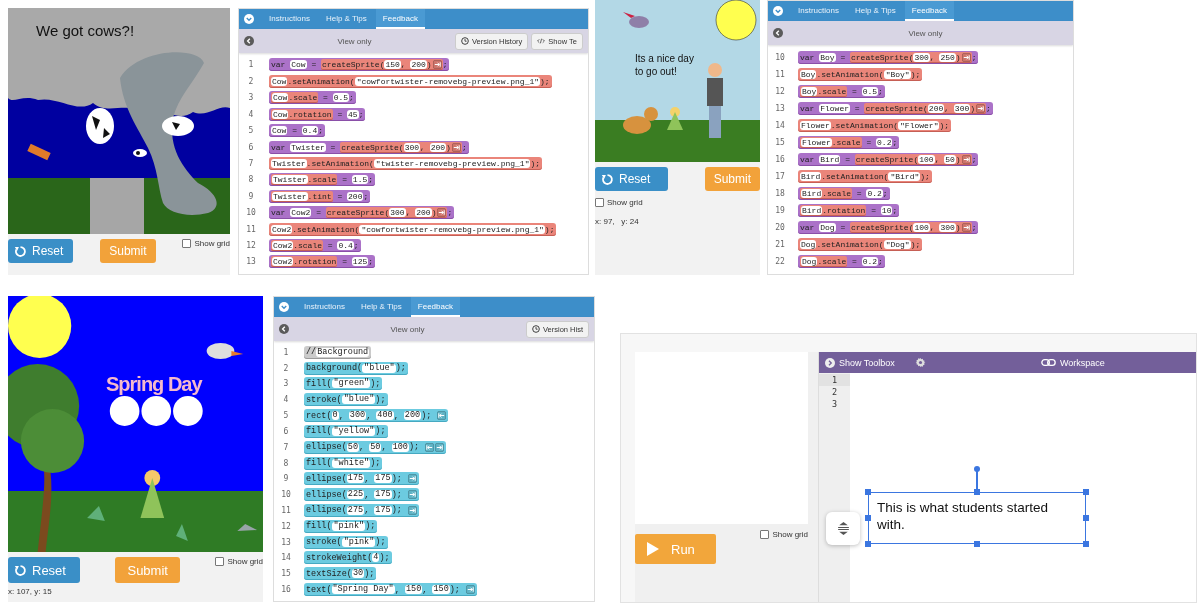 The image size is (1197, 603). I want to click on value-slot: 225, so click(355, 495).